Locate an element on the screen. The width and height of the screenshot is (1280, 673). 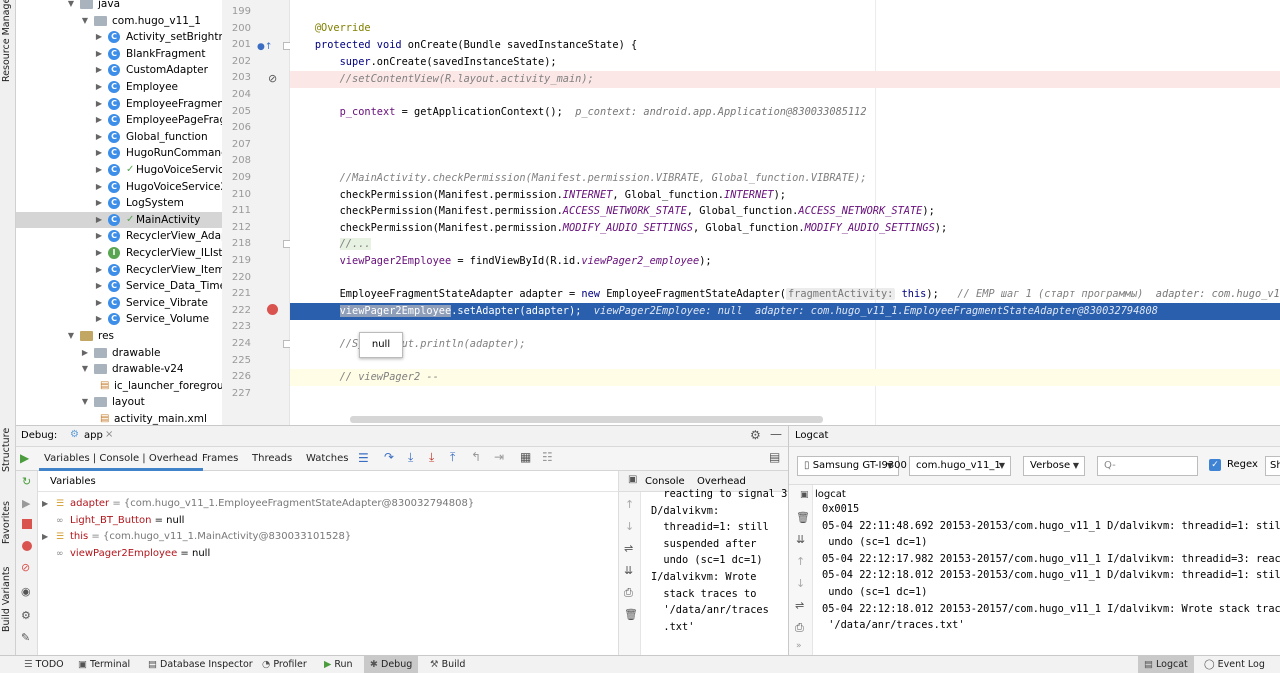
tree-item: ▼ layout is located at coordinates (119, 402).